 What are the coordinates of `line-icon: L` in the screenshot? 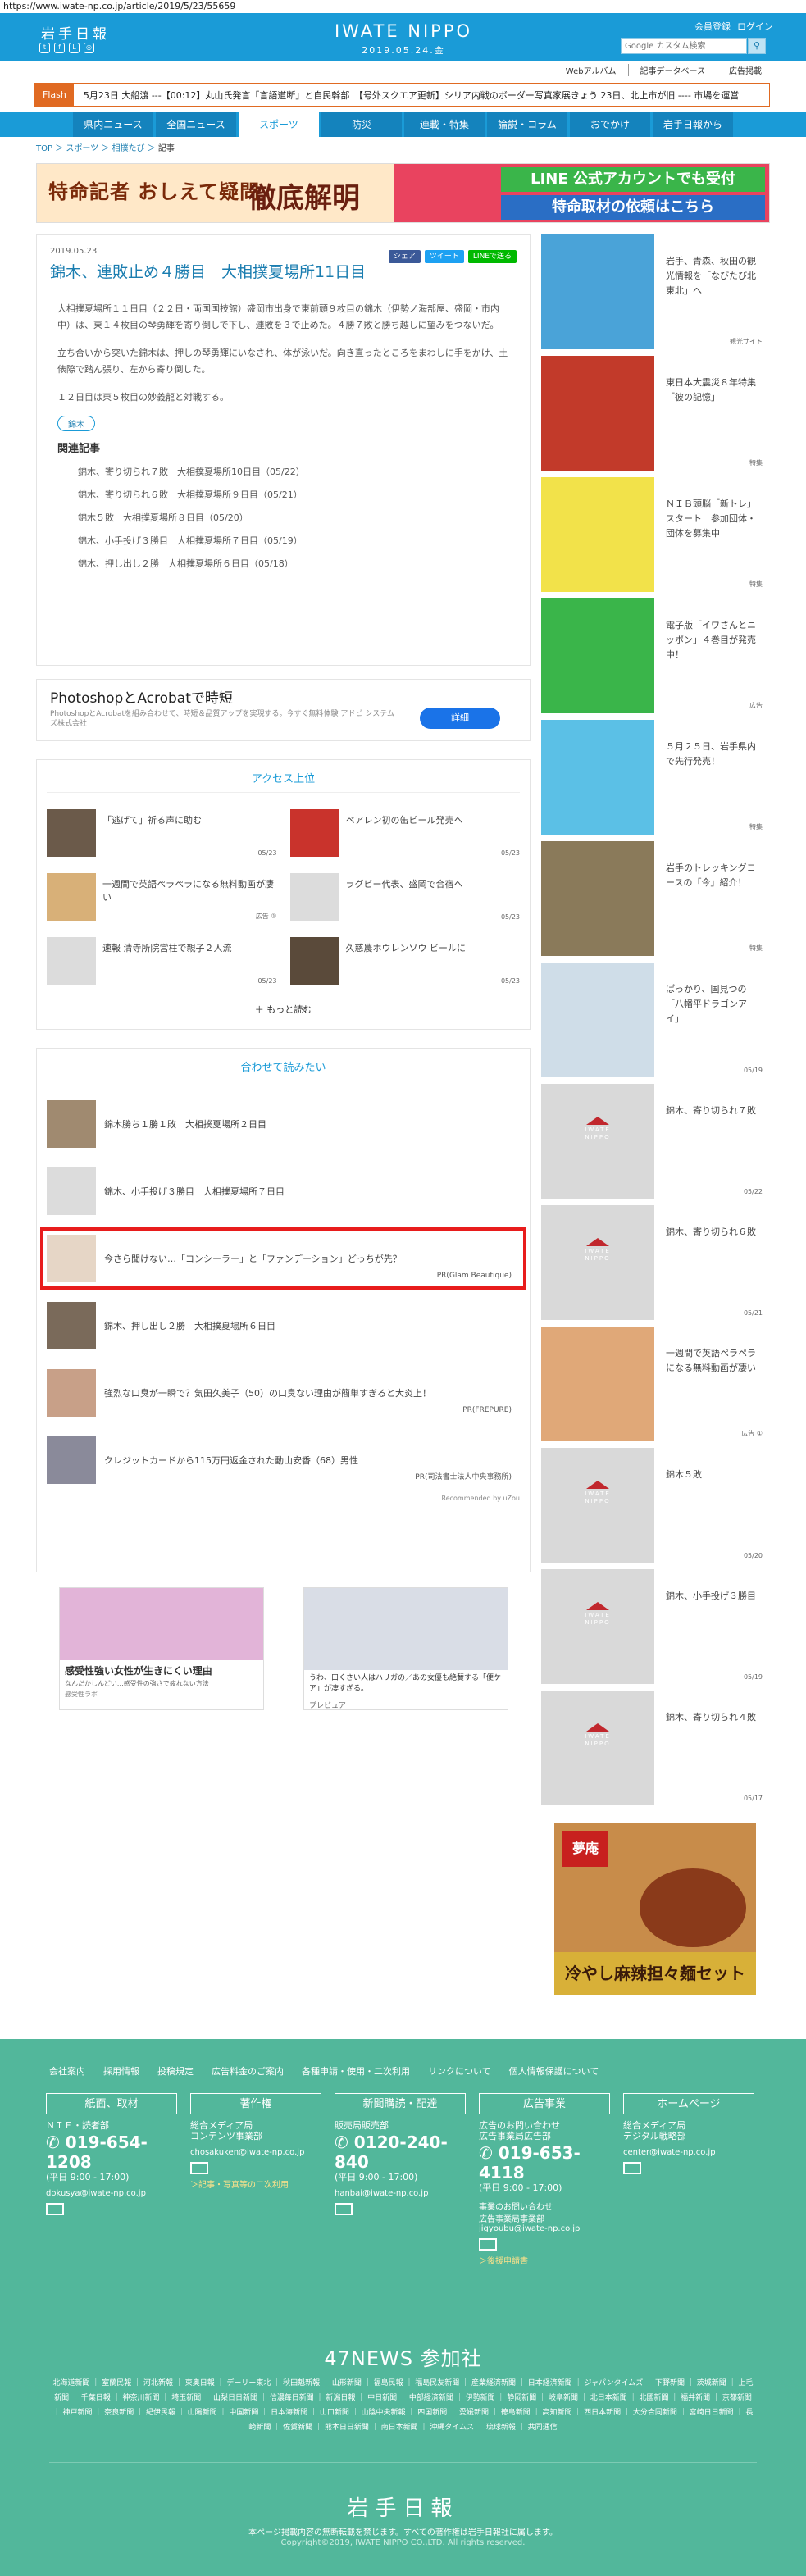 It's located at (74, 48).